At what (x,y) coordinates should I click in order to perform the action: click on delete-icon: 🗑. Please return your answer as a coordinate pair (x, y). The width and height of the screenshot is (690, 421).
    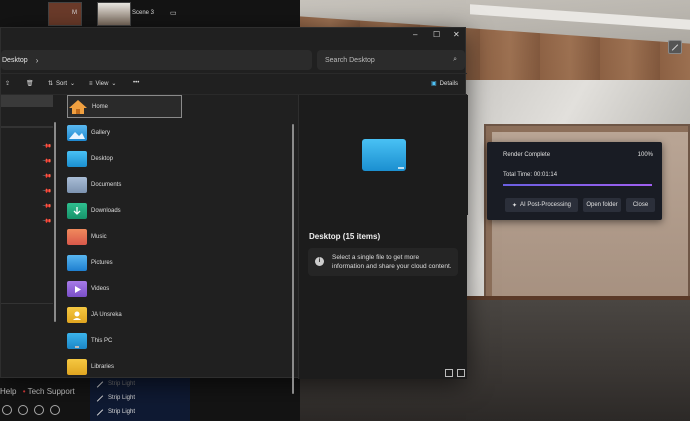
    Looking at the image, I should click on (30, 83).